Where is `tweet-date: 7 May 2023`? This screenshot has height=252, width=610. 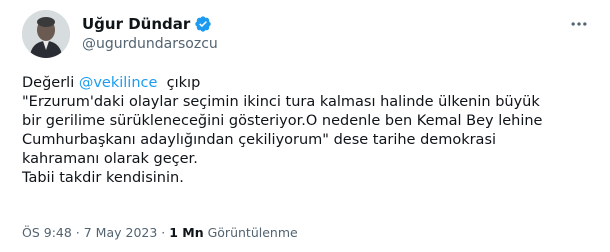 tweet-date: 7 May 2023 is located at coordinates (121, 232).